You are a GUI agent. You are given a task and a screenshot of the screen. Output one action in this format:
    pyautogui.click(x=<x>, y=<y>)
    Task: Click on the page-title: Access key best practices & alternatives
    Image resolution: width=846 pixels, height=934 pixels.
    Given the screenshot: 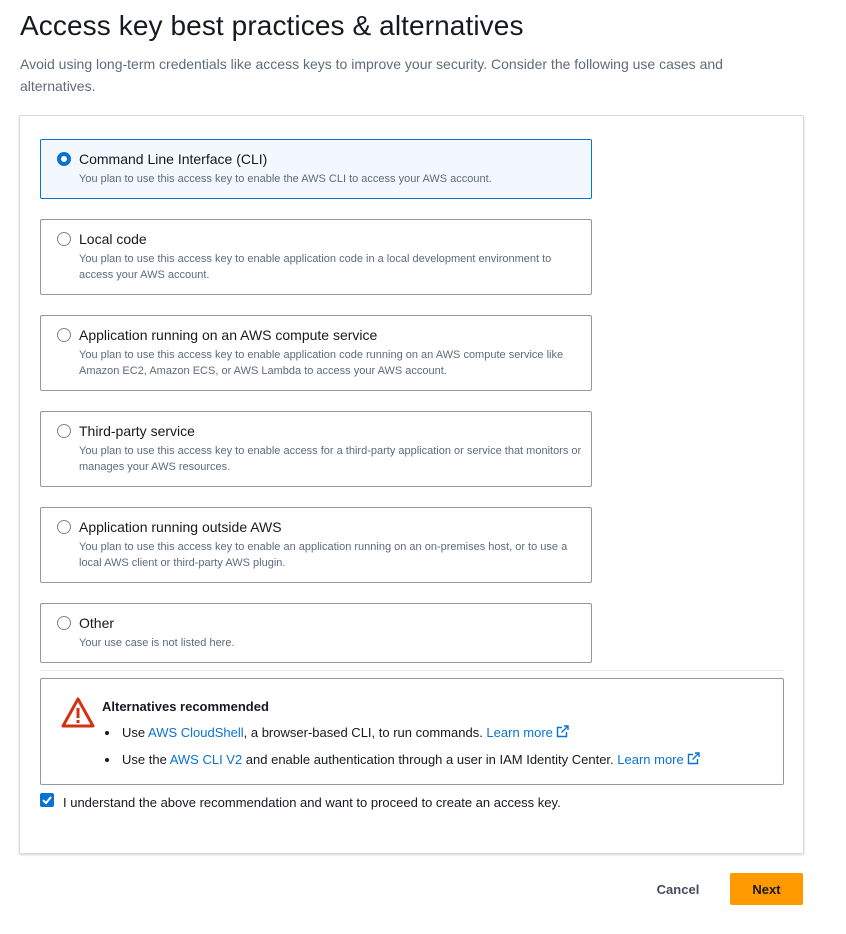 What is the action you would take?
    pyautogui.click(x=272, y=25)
    